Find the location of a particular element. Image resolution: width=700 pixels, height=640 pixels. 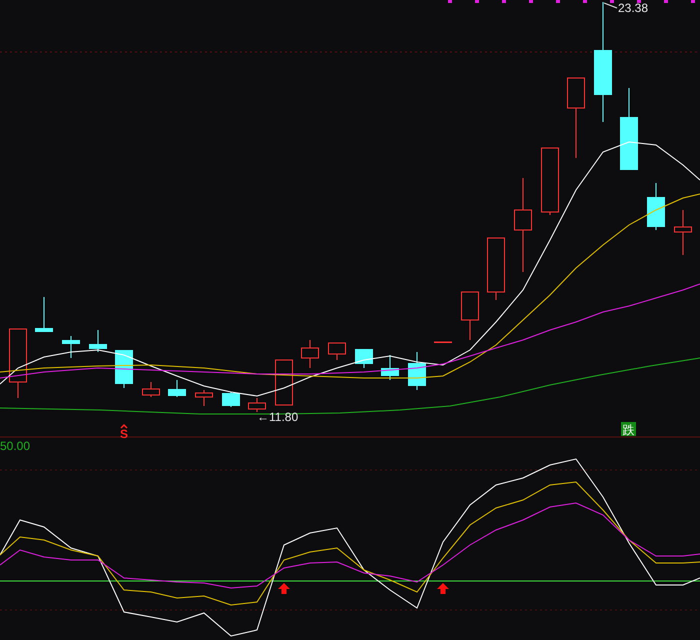

fall-signal: 跌 is located at coordinates (628, 429).